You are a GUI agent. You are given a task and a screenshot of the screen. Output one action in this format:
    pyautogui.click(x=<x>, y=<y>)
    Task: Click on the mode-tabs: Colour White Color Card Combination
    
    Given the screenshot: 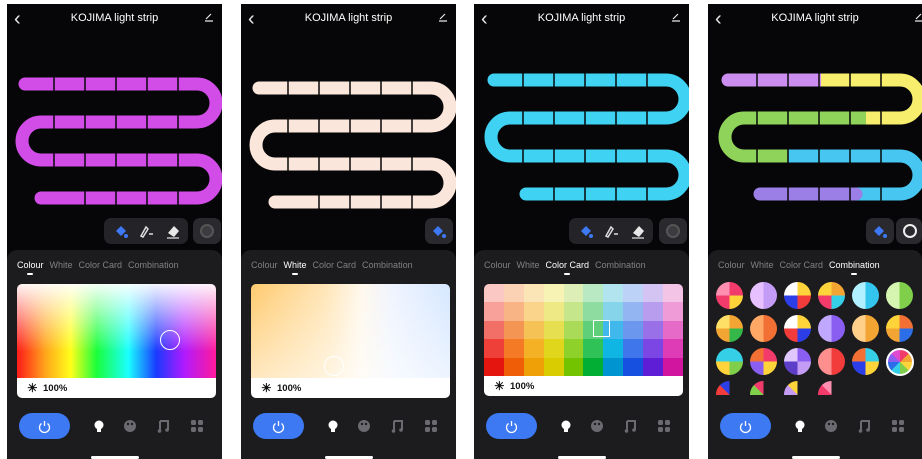 What is the action you would take?
    pyautogui.click(x=584, y=267)
    